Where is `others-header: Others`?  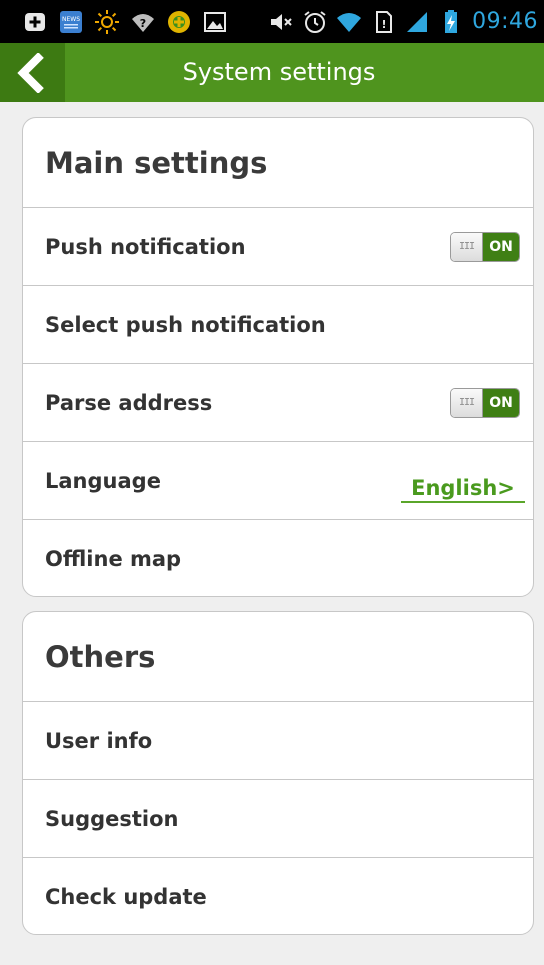
others-header: Others is located at coordinates (278, 657).